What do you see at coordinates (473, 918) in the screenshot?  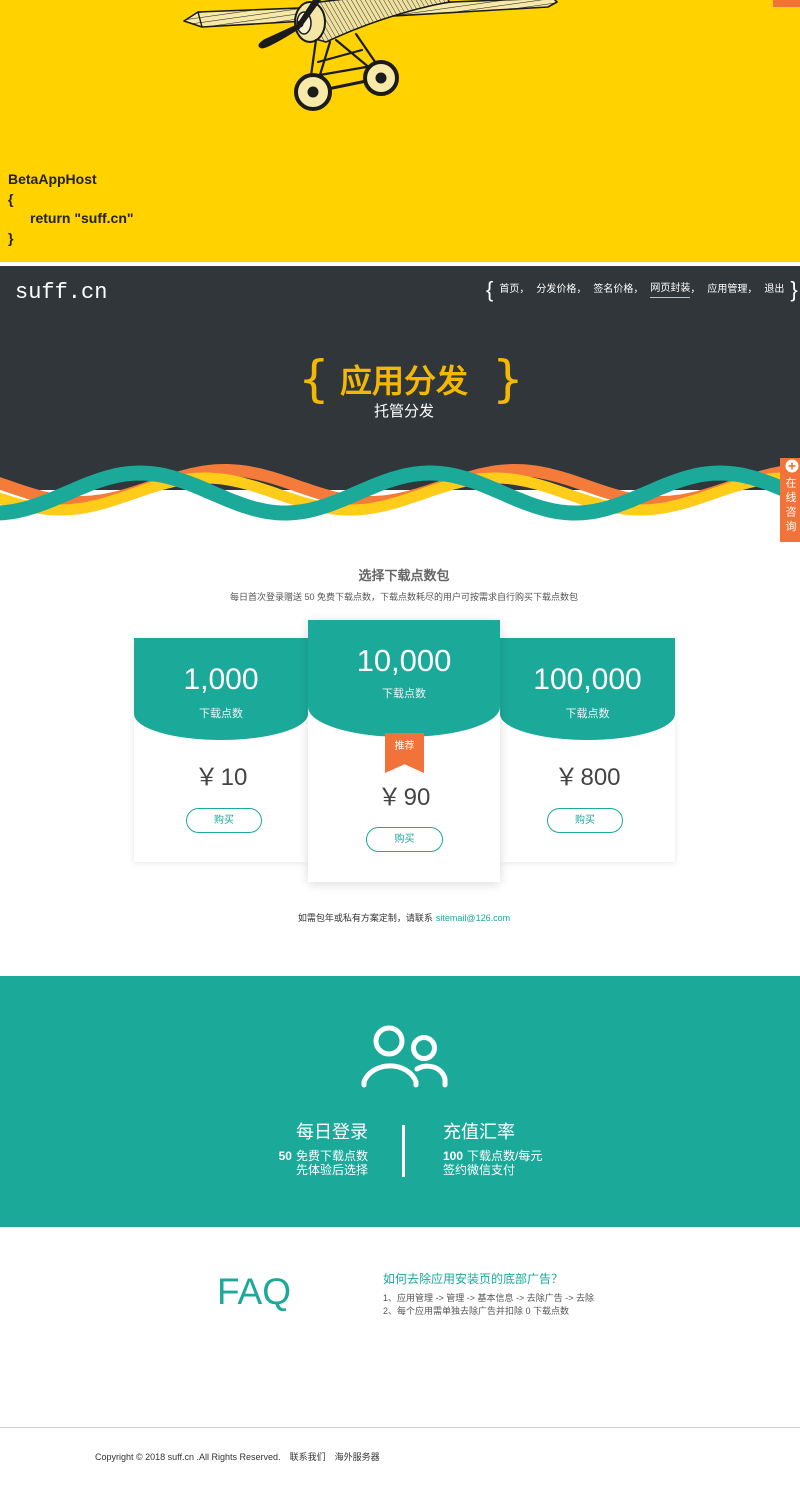 I see `contact-email-link: sitemail@126.com` at bounding box center [473, 918].